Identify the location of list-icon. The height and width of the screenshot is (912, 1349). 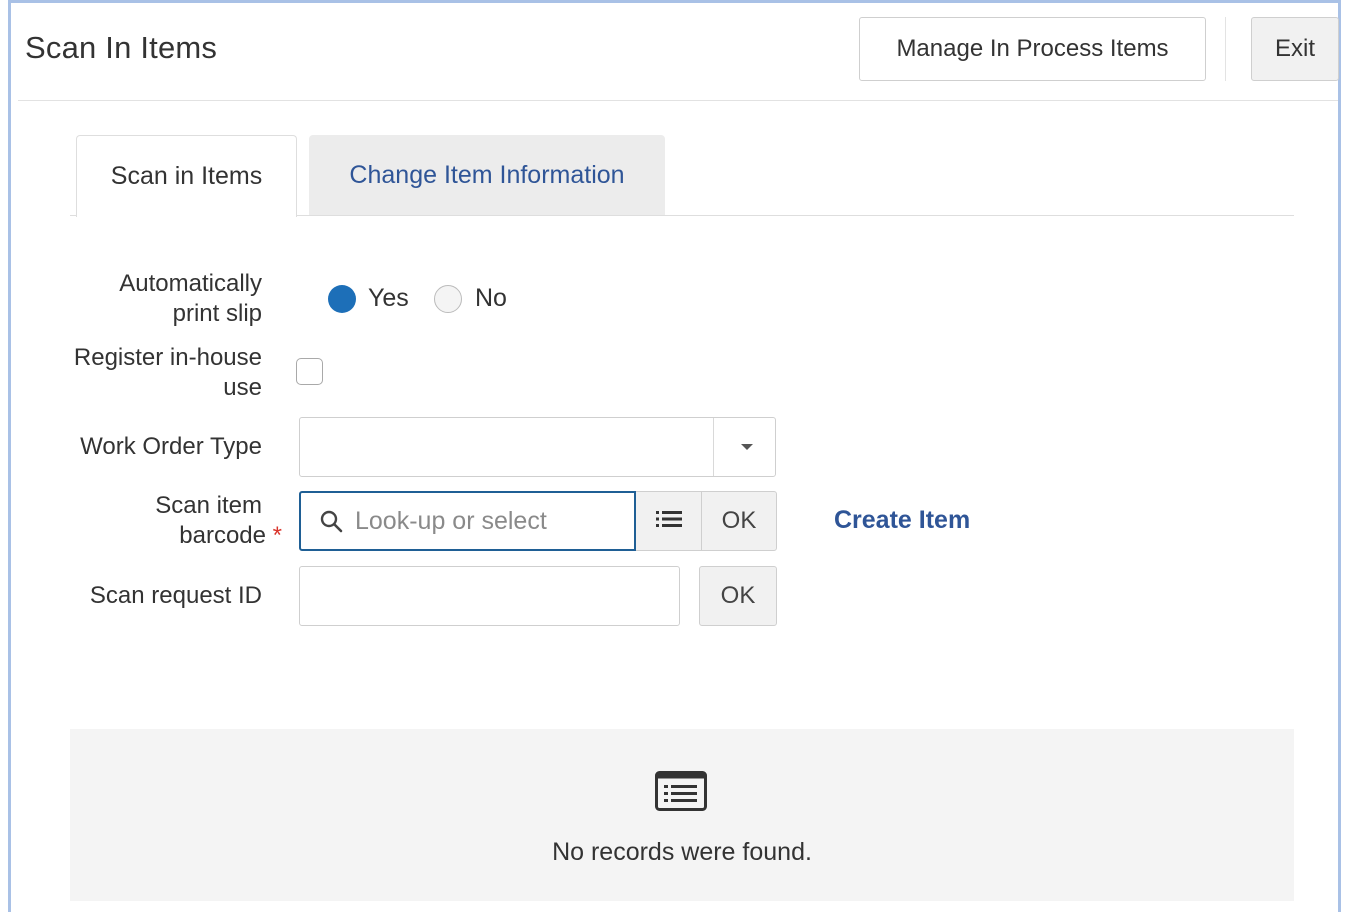
(668, 521).